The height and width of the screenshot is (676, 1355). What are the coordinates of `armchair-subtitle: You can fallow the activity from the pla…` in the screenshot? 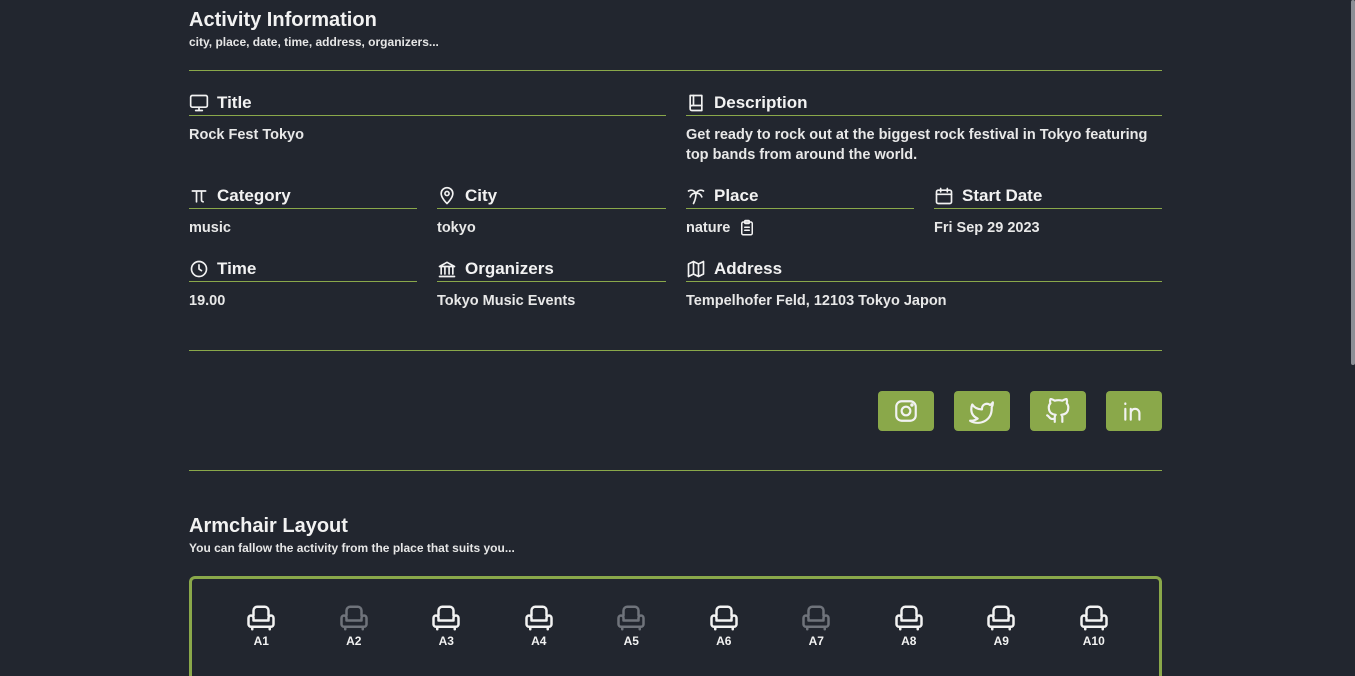 It's located at (352, 548).